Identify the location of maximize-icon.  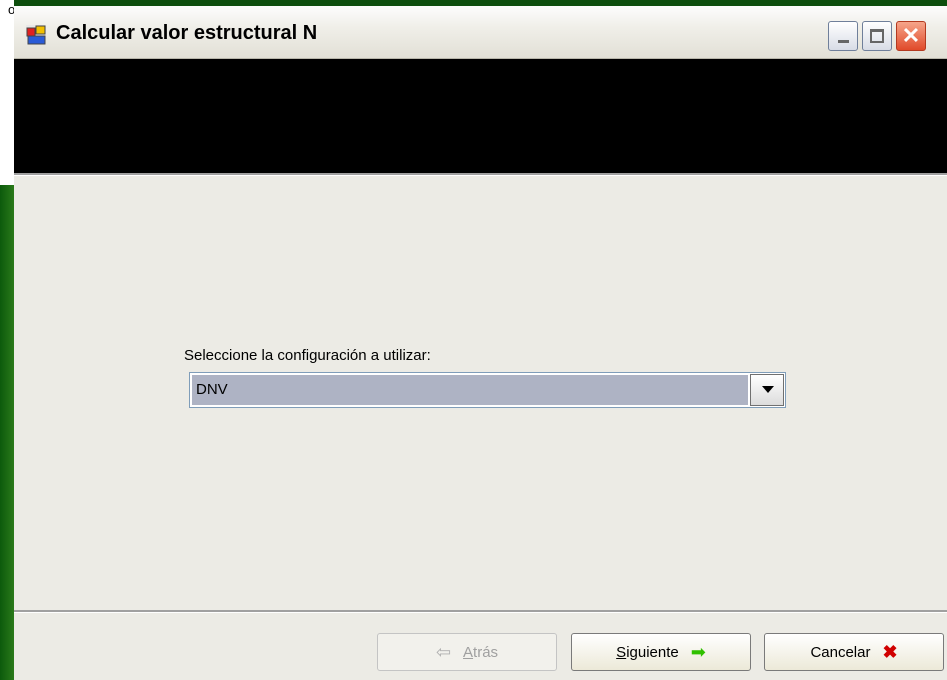
(877, 36).